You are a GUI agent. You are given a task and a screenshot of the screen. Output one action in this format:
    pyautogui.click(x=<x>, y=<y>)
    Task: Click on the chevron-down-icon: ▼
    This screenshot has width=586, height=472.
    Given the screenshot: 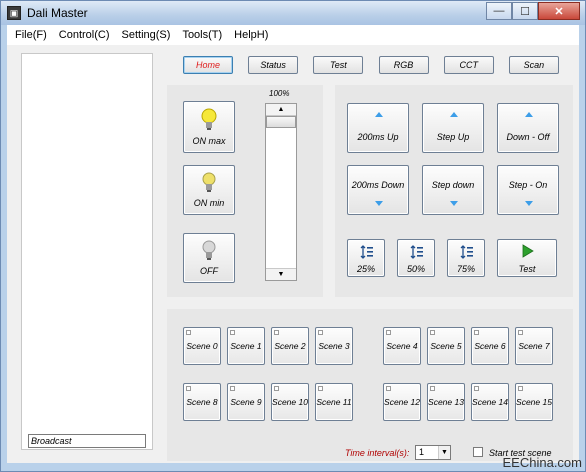 What is the action you would take?
    pyautogui.click(x=444, y=452)
    